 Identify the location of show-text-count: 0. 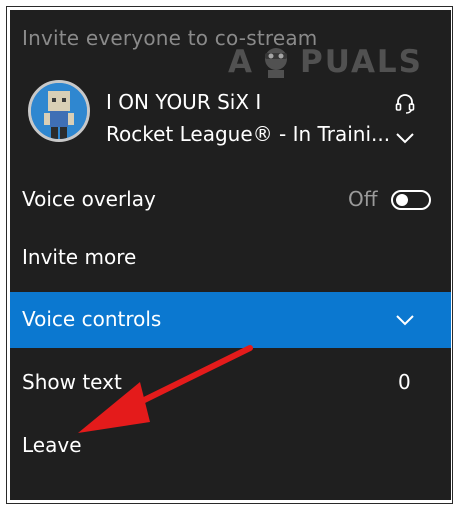
(404, 382).